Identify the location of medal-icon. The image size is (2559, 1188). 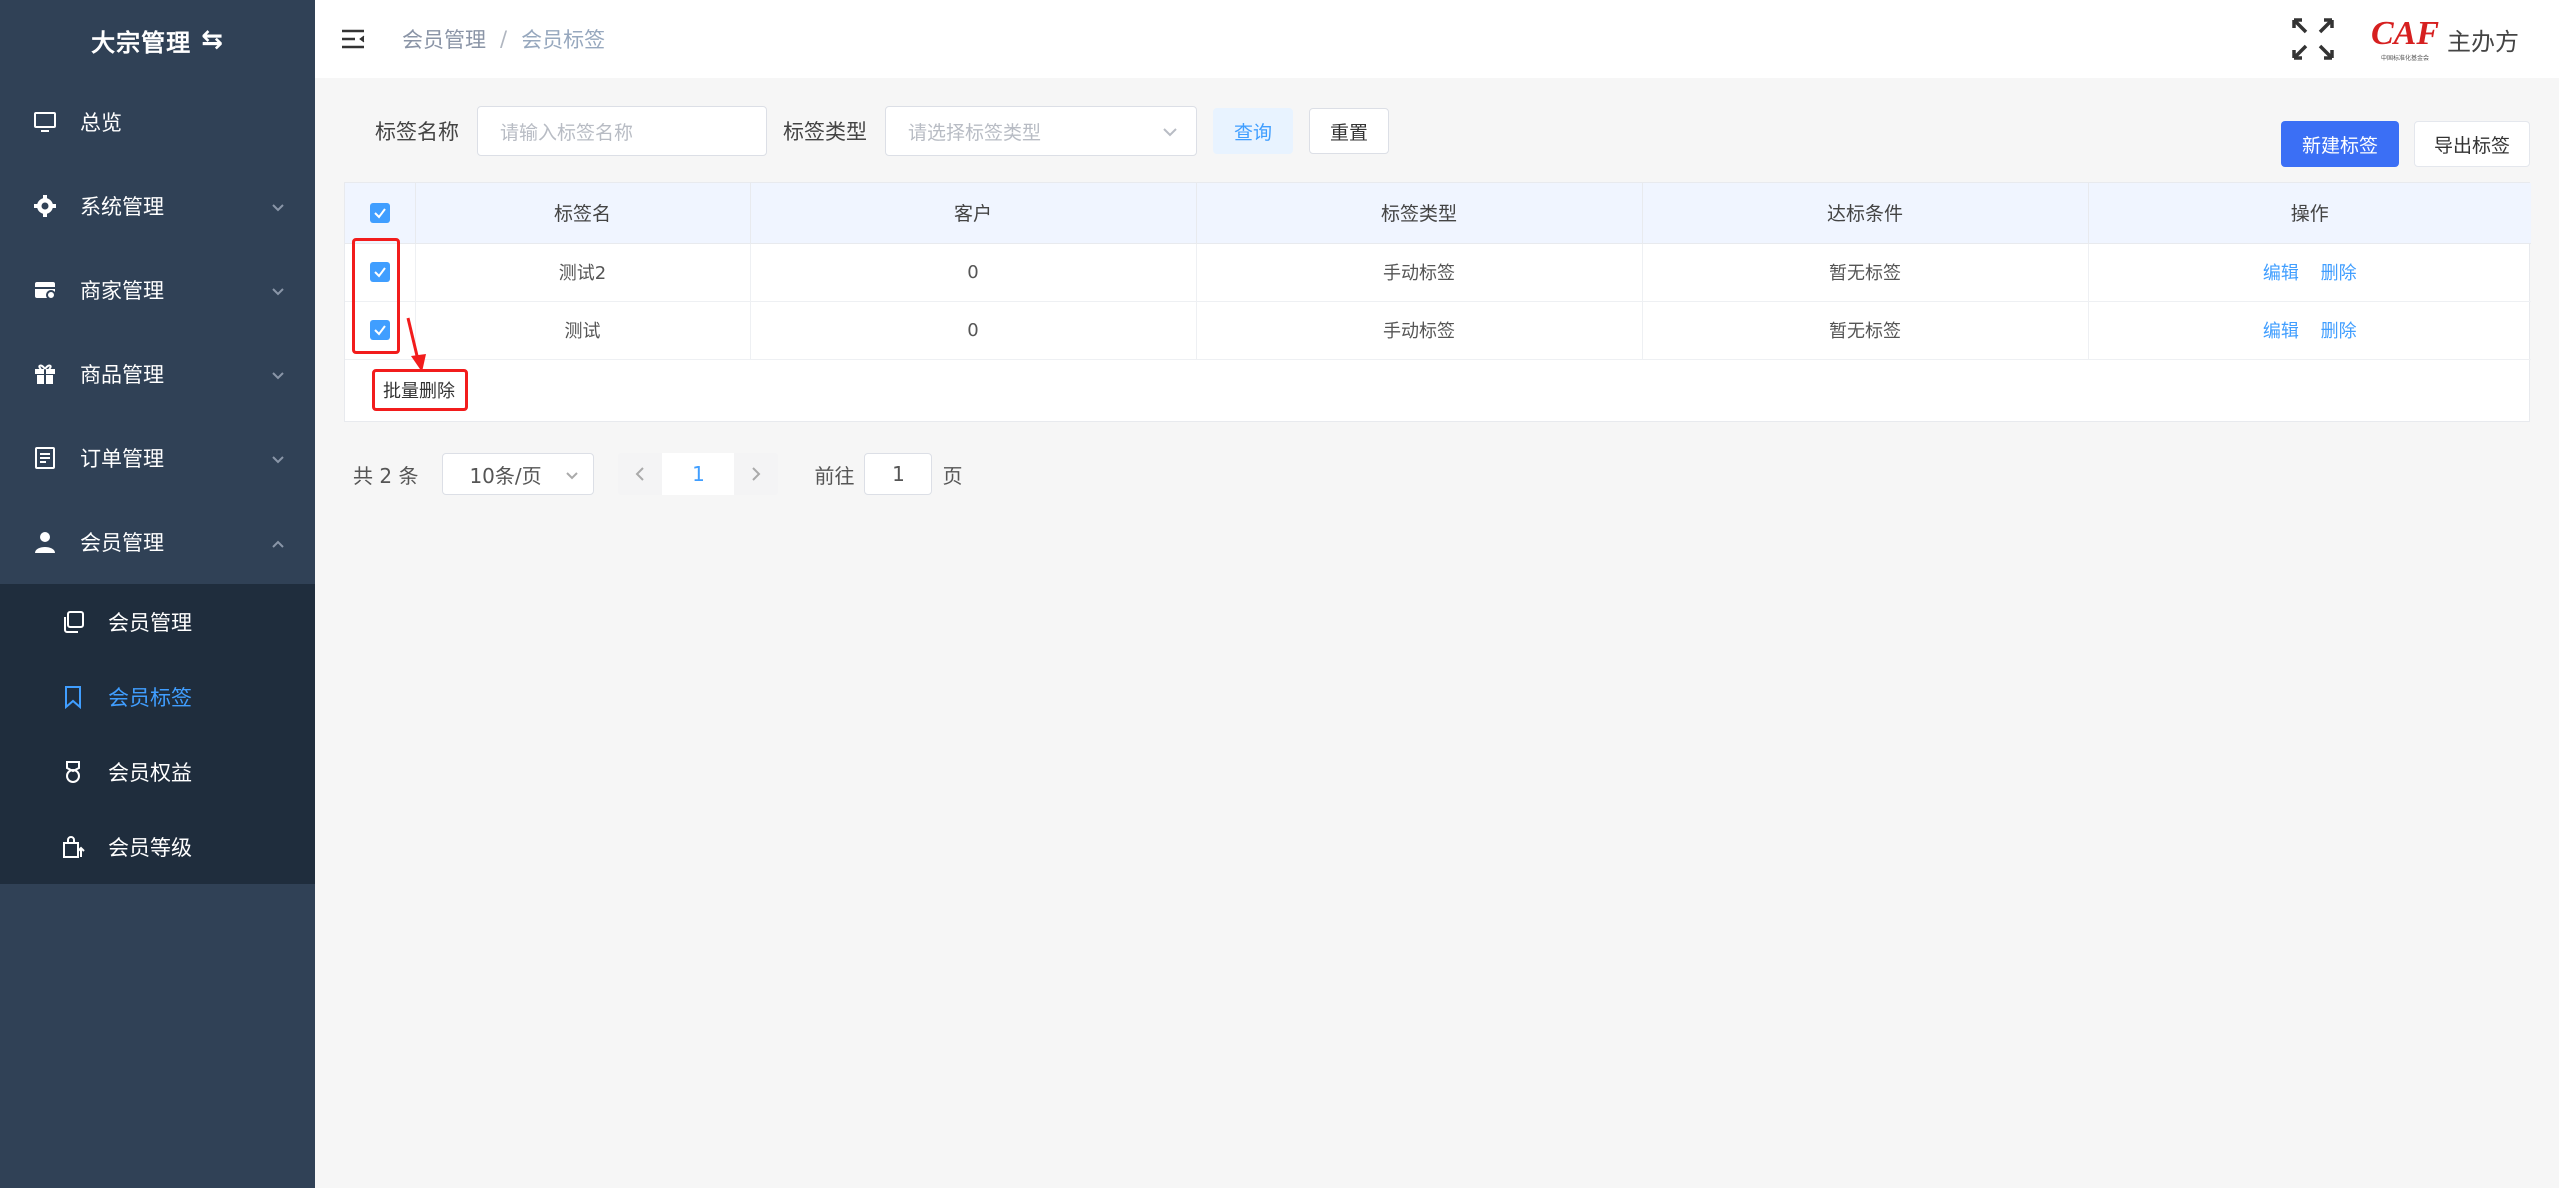
(73, 772).